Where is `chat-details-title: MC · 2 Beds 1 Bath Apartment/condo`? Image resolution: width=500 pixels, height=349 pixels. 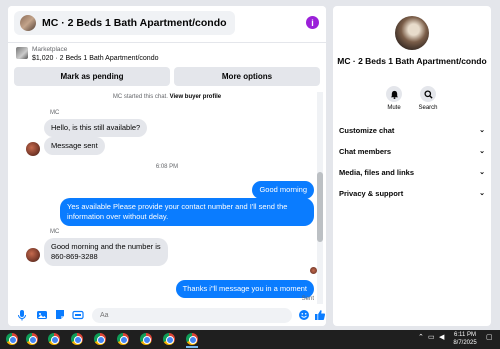
chat-details-title: MC · 2 Beds 1 Bath Apartment/condo is located at coordinates (412, 61).